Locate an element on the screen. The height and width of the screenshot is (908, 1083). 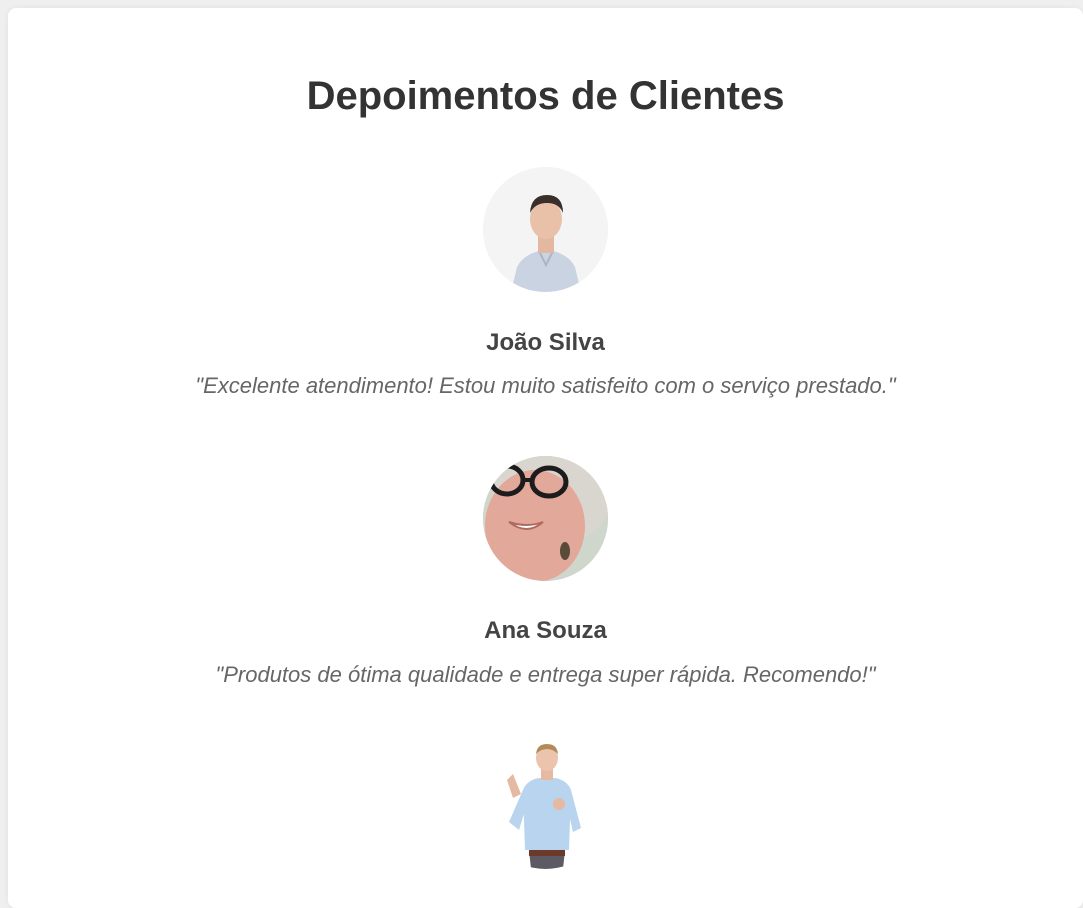
man-portrait-icon is located at coordinates (545, 229).